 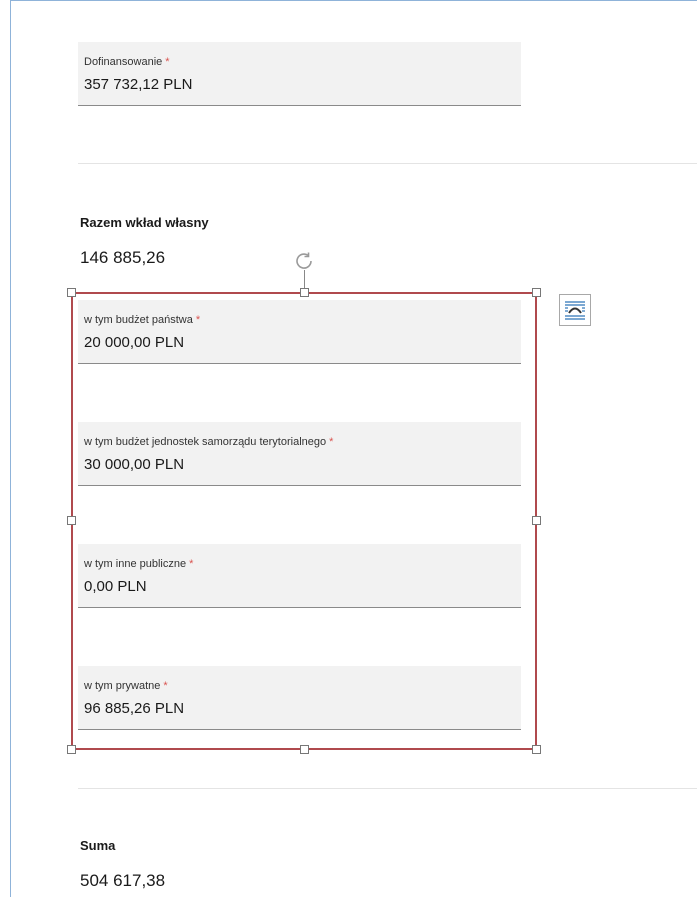 What do you see at coordinates (71, 749) in the screenshot?
I see `resize-handle-bottom-left` at bounding box center [71, 749].